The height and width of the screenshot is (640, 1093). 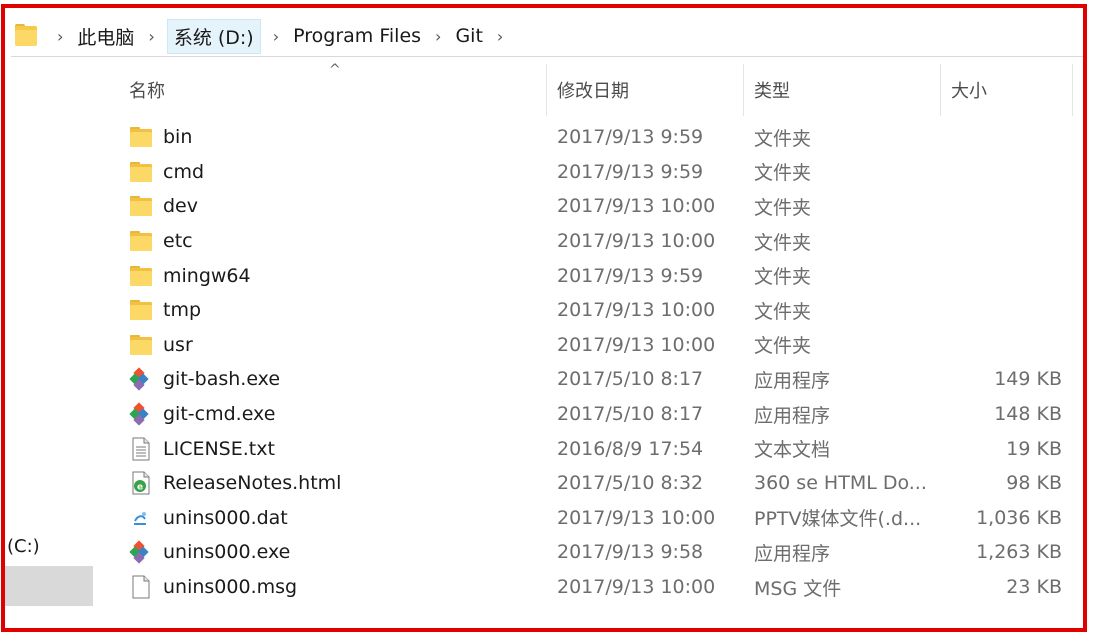 What do you see at coordinates (213, 36) in the screenshot?
I see `breadcrumb-drive-d: 系统 (D:)` at bounding box center [213, 36].